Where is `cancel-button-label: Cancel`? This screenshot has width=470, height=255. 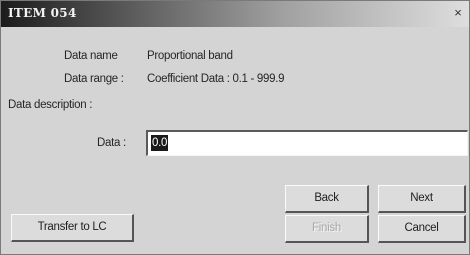 cancel-button-label: Cancel is located at coordinates (421, 228).